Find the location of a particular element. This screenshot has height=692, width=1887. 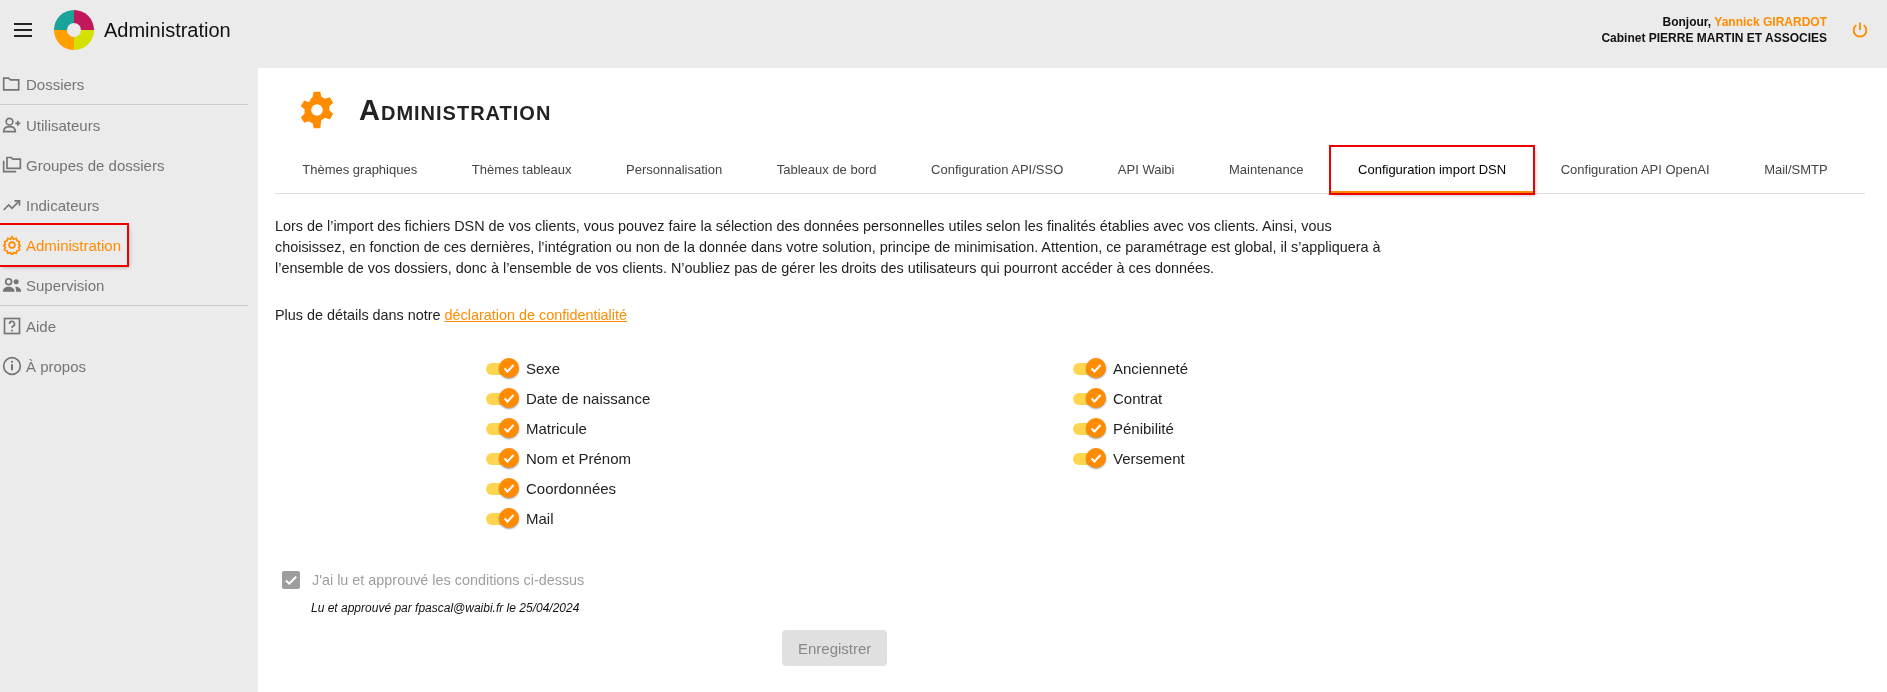

tab: Configuration API/SSO is located at coordinates (997, 170).